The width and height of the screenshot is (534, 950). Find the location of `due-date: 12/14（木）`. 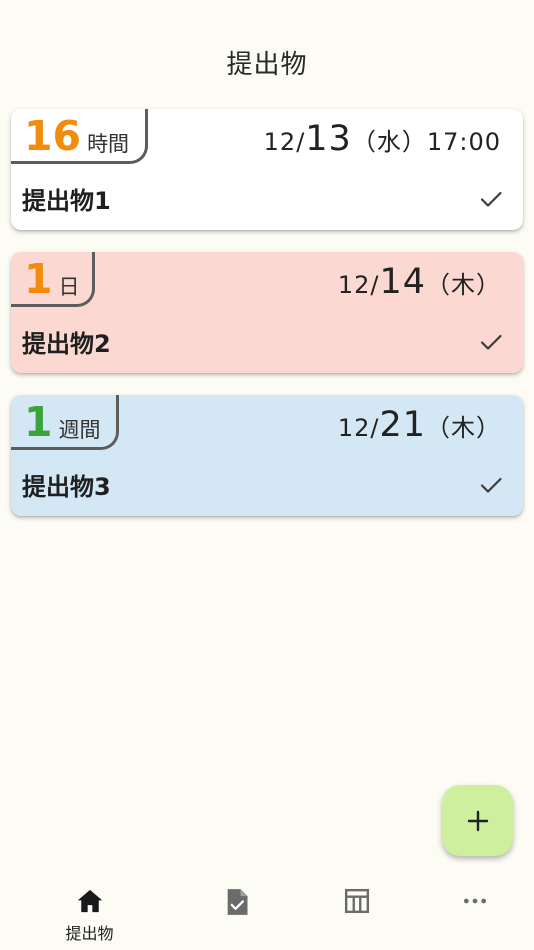

due-date: 12/14（木） is located at coordinates (419, 283).